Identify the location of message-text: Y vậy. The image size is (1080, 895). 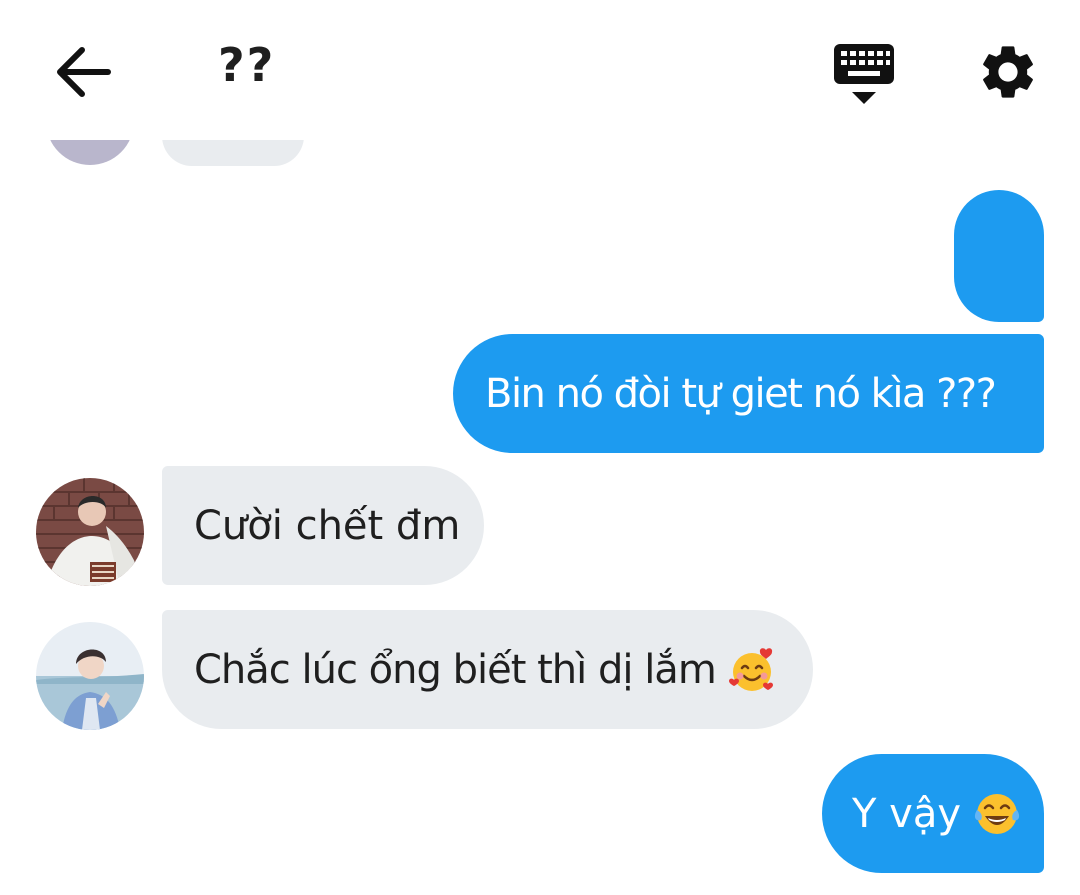
(907, 813).